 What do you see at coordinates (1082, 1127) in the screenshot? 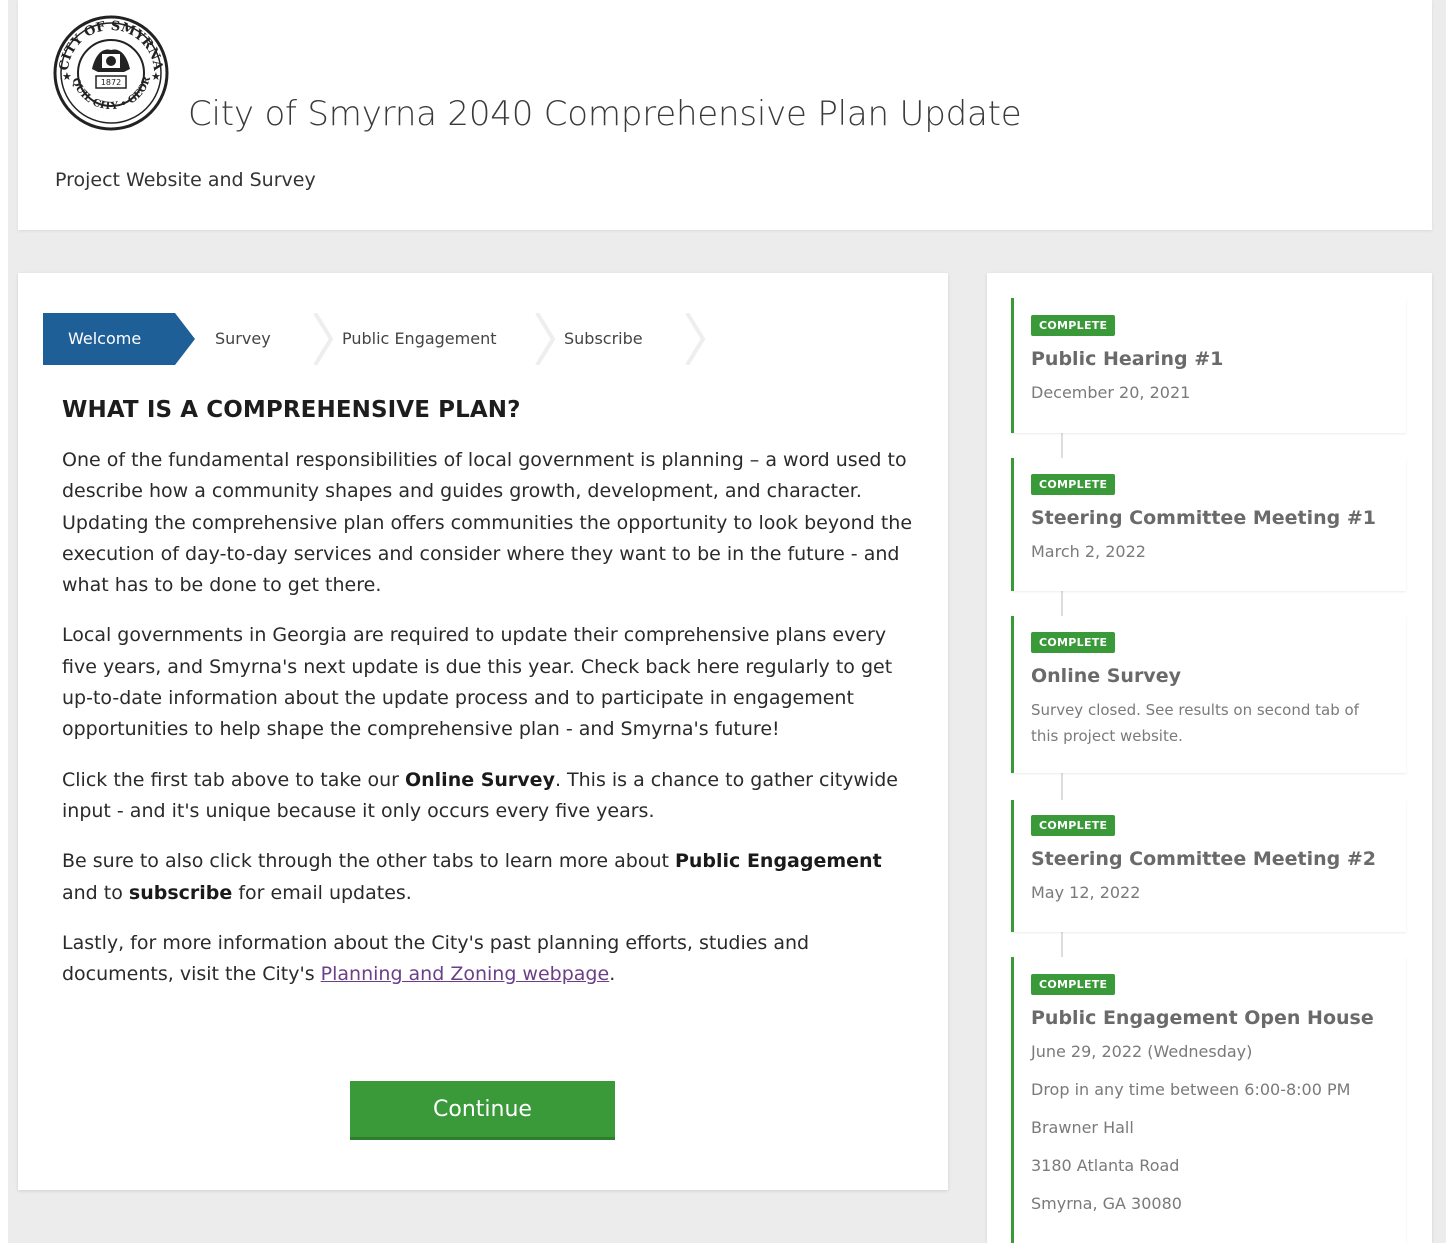
I see `timeline-item-venue: Brawner Hall` at bounding box center [1082, 1127].